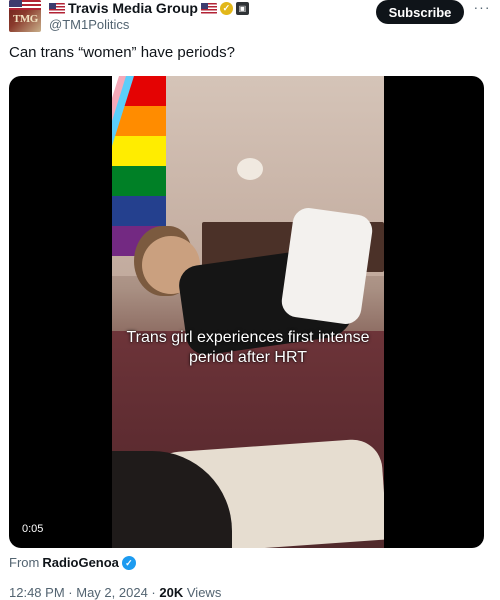 The width and height of the screenshot is (500, 600). I want to click on views-count: 20K, so click(171, 592).